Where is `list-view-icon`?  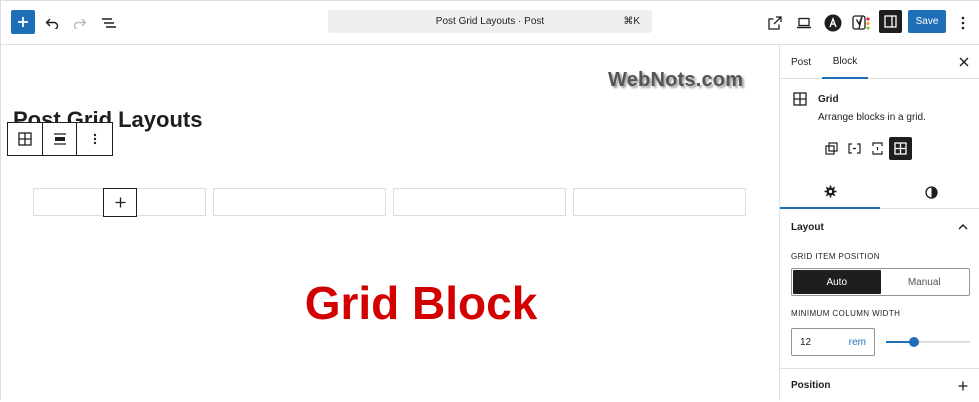
list-view-icon is located at coordinates (109, 23).